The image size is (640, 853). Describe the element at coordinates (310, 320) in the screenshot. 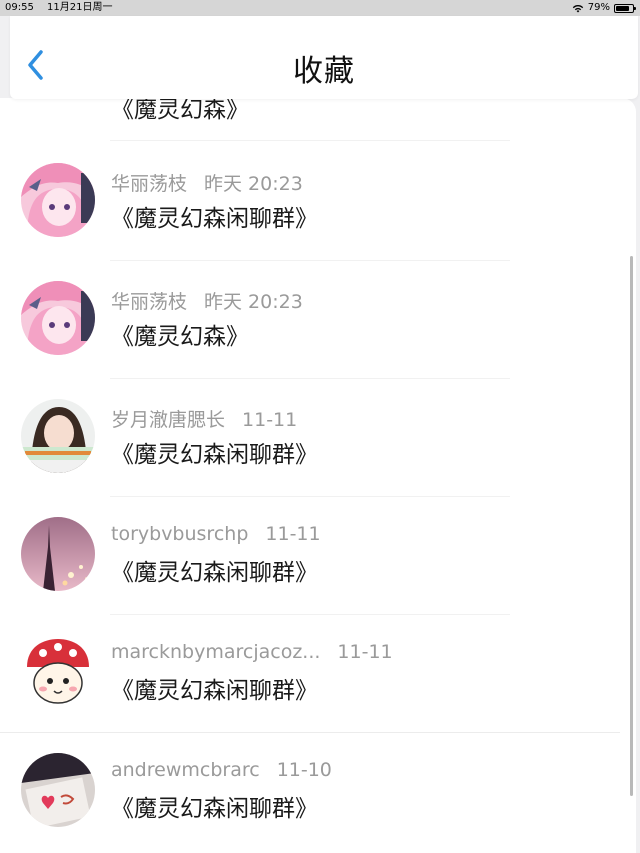

I see `list-item: 华丽荡枝 昨天 20:23 《魔灵幻森》` at that location.